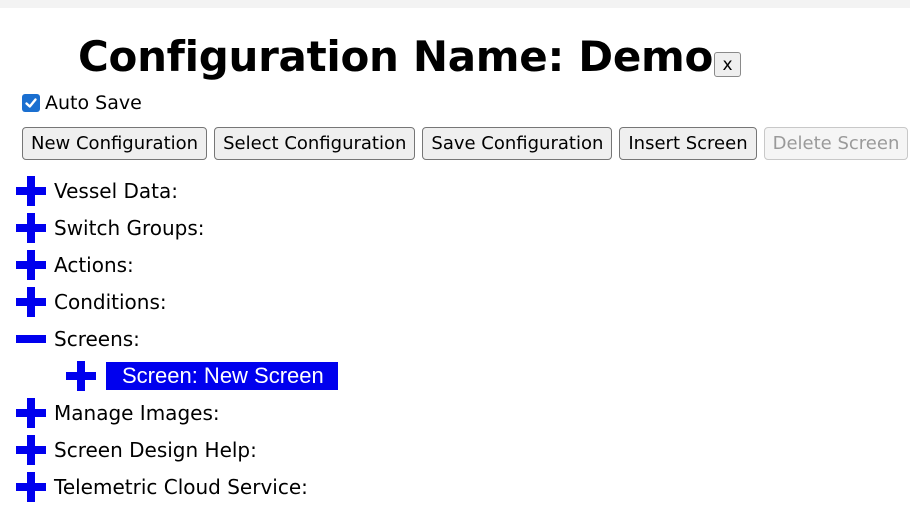  What do you see at coordinates (728, 64) in the screenshot?
I see `close-configuration-button: x` at bounding box center [728, 64].